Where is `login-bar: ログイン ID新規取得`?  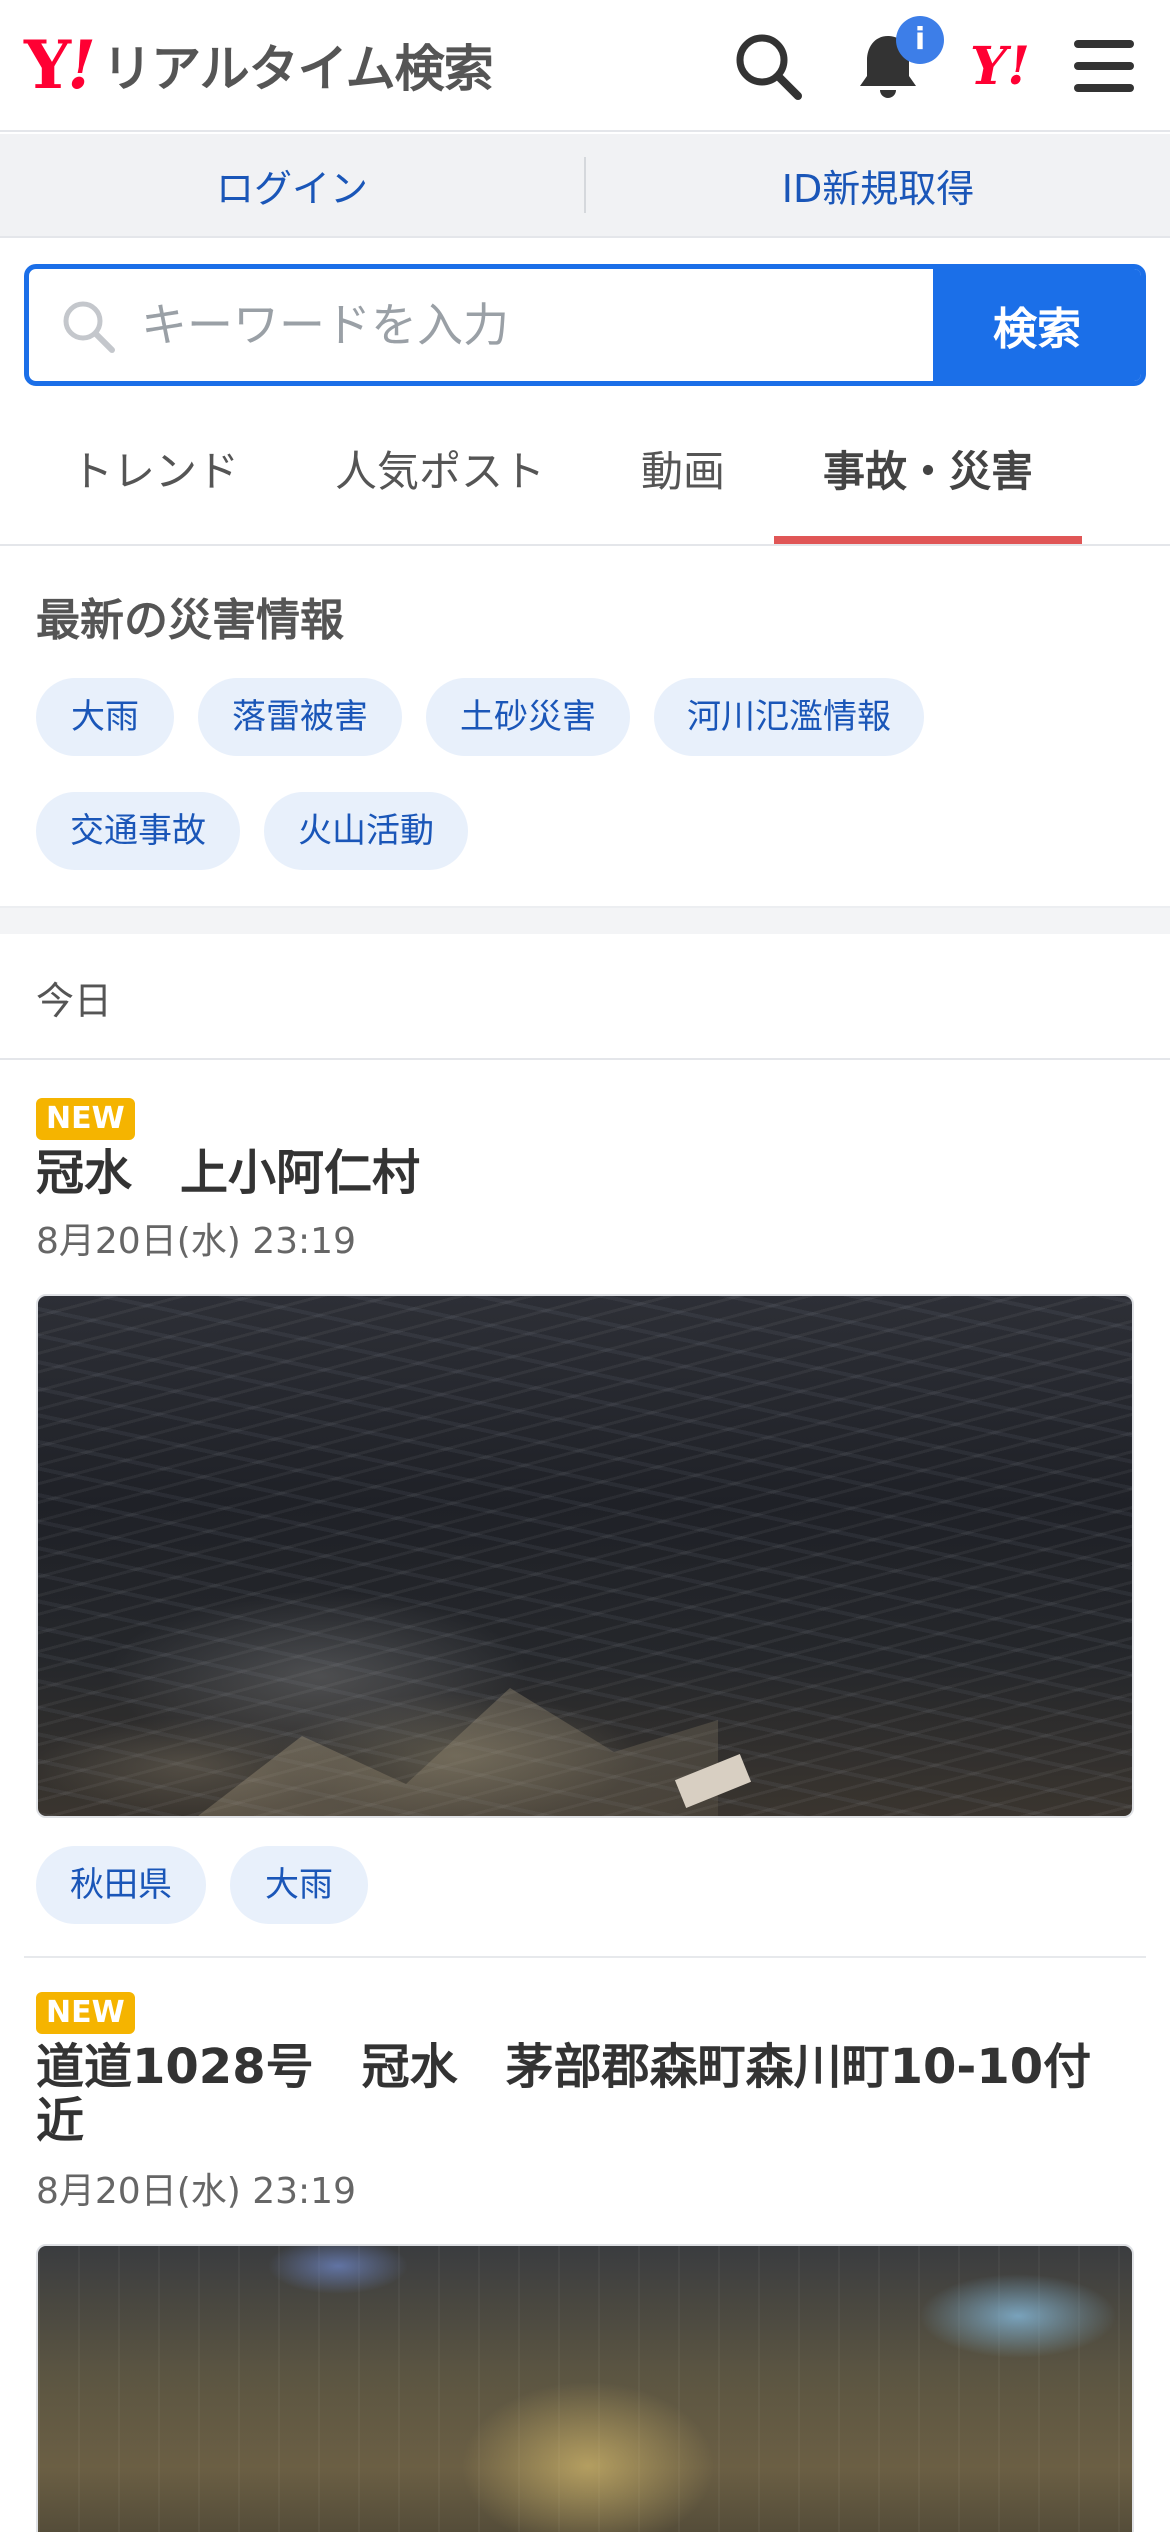 login-bar: ログイン ID新規取得 is located at coordinates (585, 186).